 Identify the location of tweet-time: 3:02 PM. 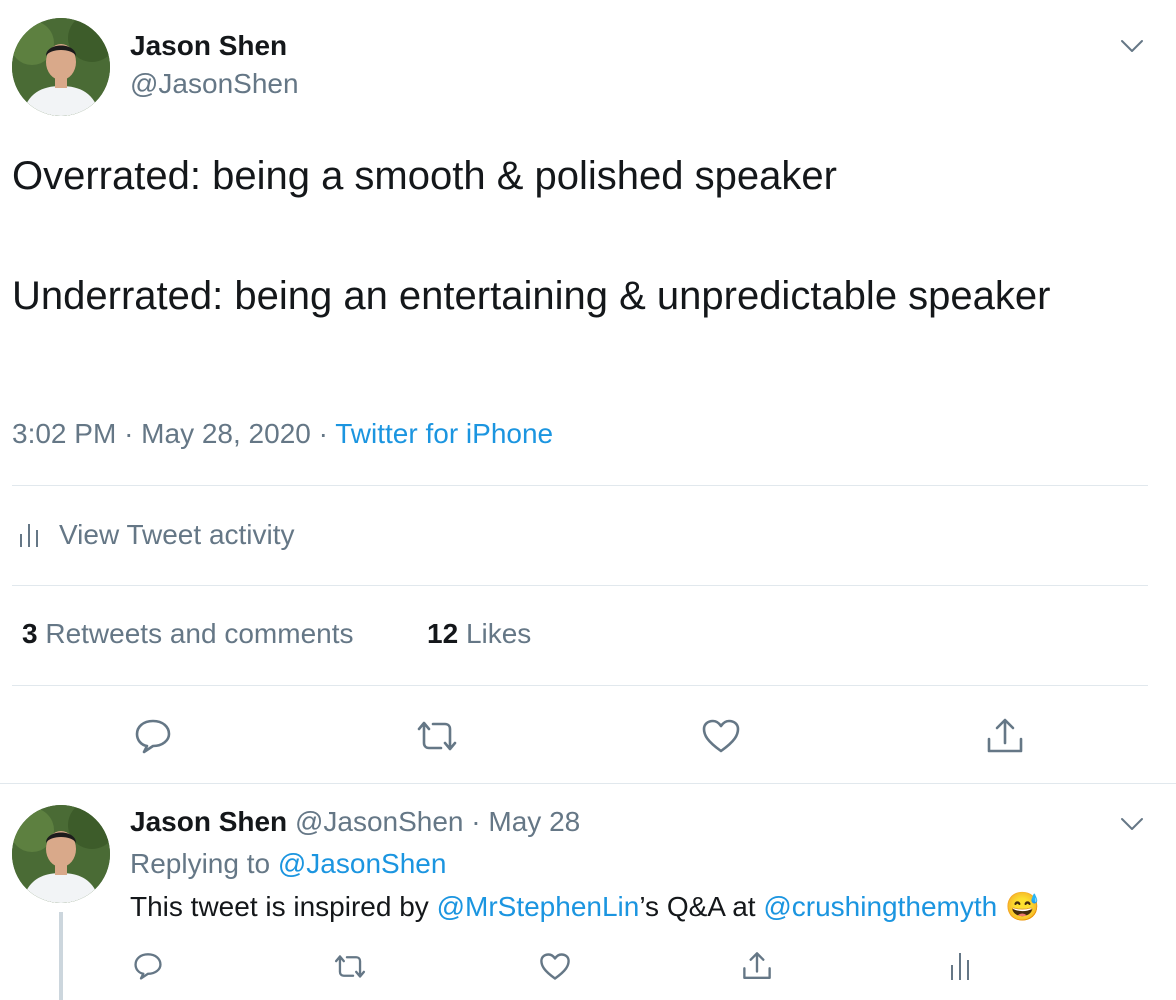
(64, 433).